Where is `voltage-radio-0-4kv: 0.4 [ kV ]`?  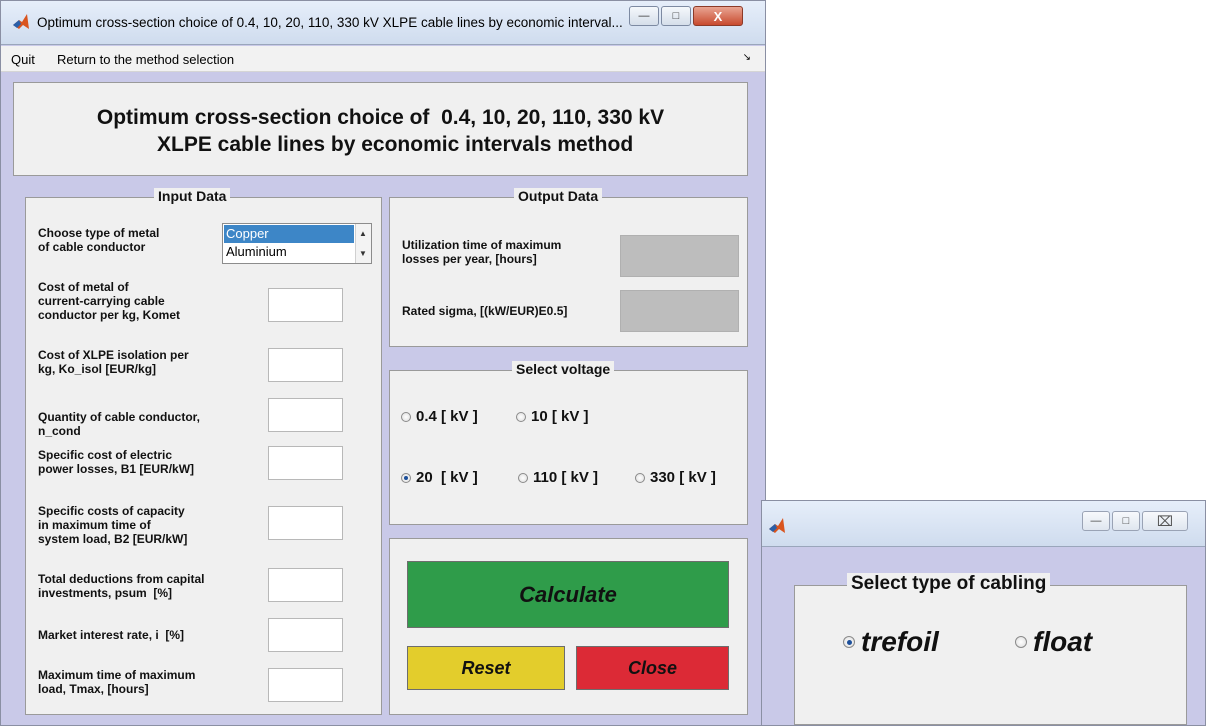
voltage-radio-0-4kv: 0.4 [ kV ] is located at coordinates (439, 416).